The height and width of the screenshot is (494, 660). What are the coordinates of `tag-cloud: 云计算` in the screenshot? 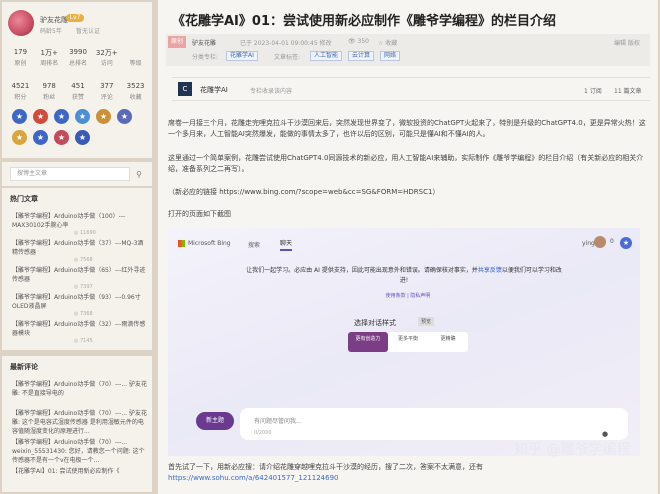 It's located at (361, 56).